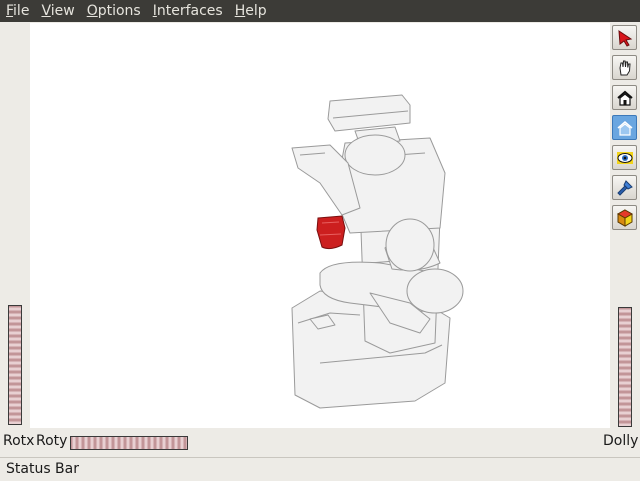  I want to click on pick-mode-button, so click(624, 37).